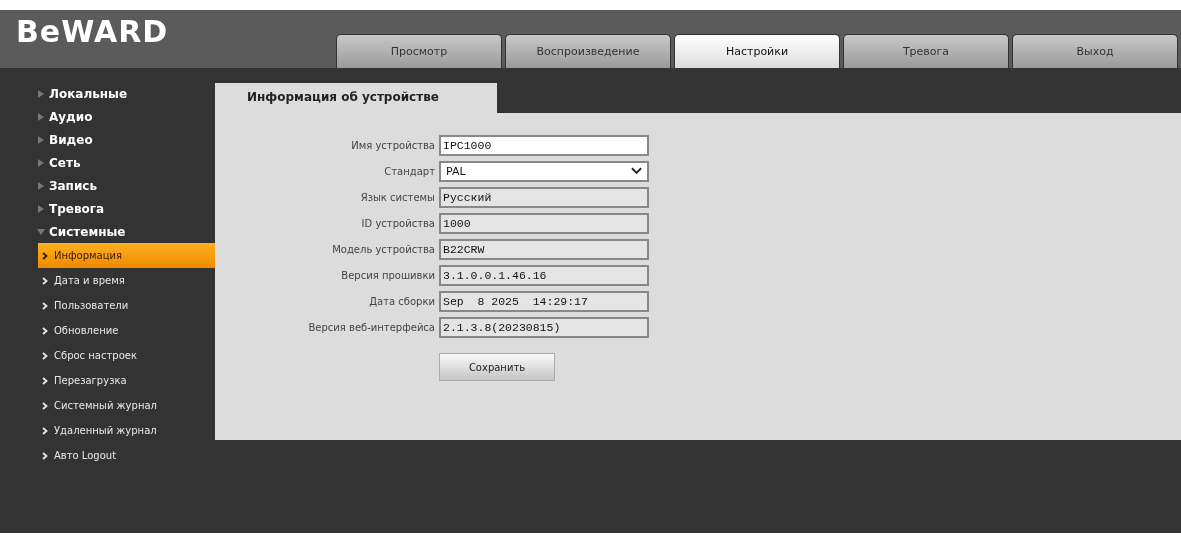 The image size is (1181, 543). I want to click on input-field: IPC1000, so click(544, 145).